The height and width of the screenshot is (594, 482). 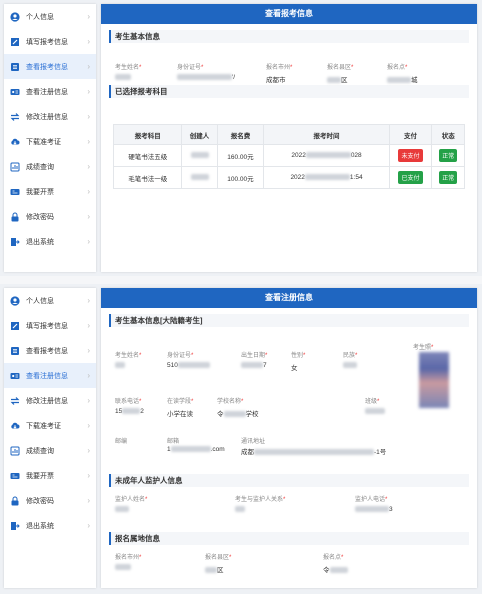 I want to click on edit-icon, so click(x=15, y=42).